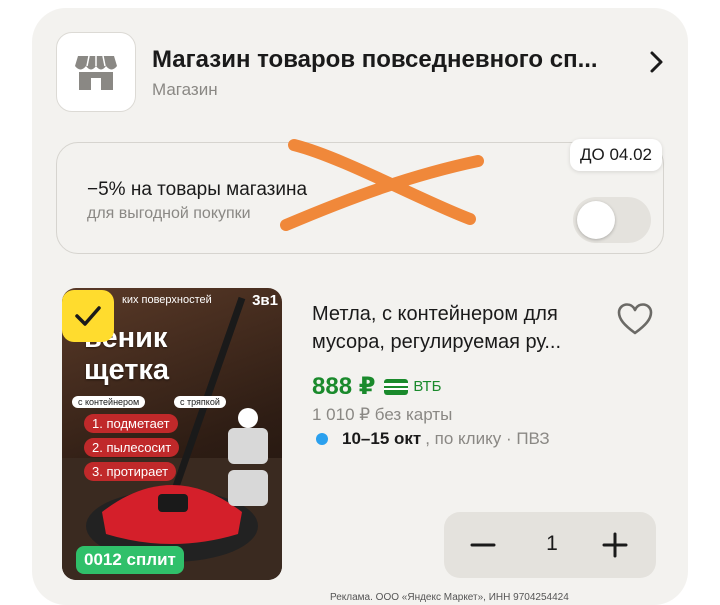 The height and width of the screenshot is (605, 720). Describe the element at coordinates (127, 370) in the screenshot. I see `image-headline-line2: щетка` at that location.